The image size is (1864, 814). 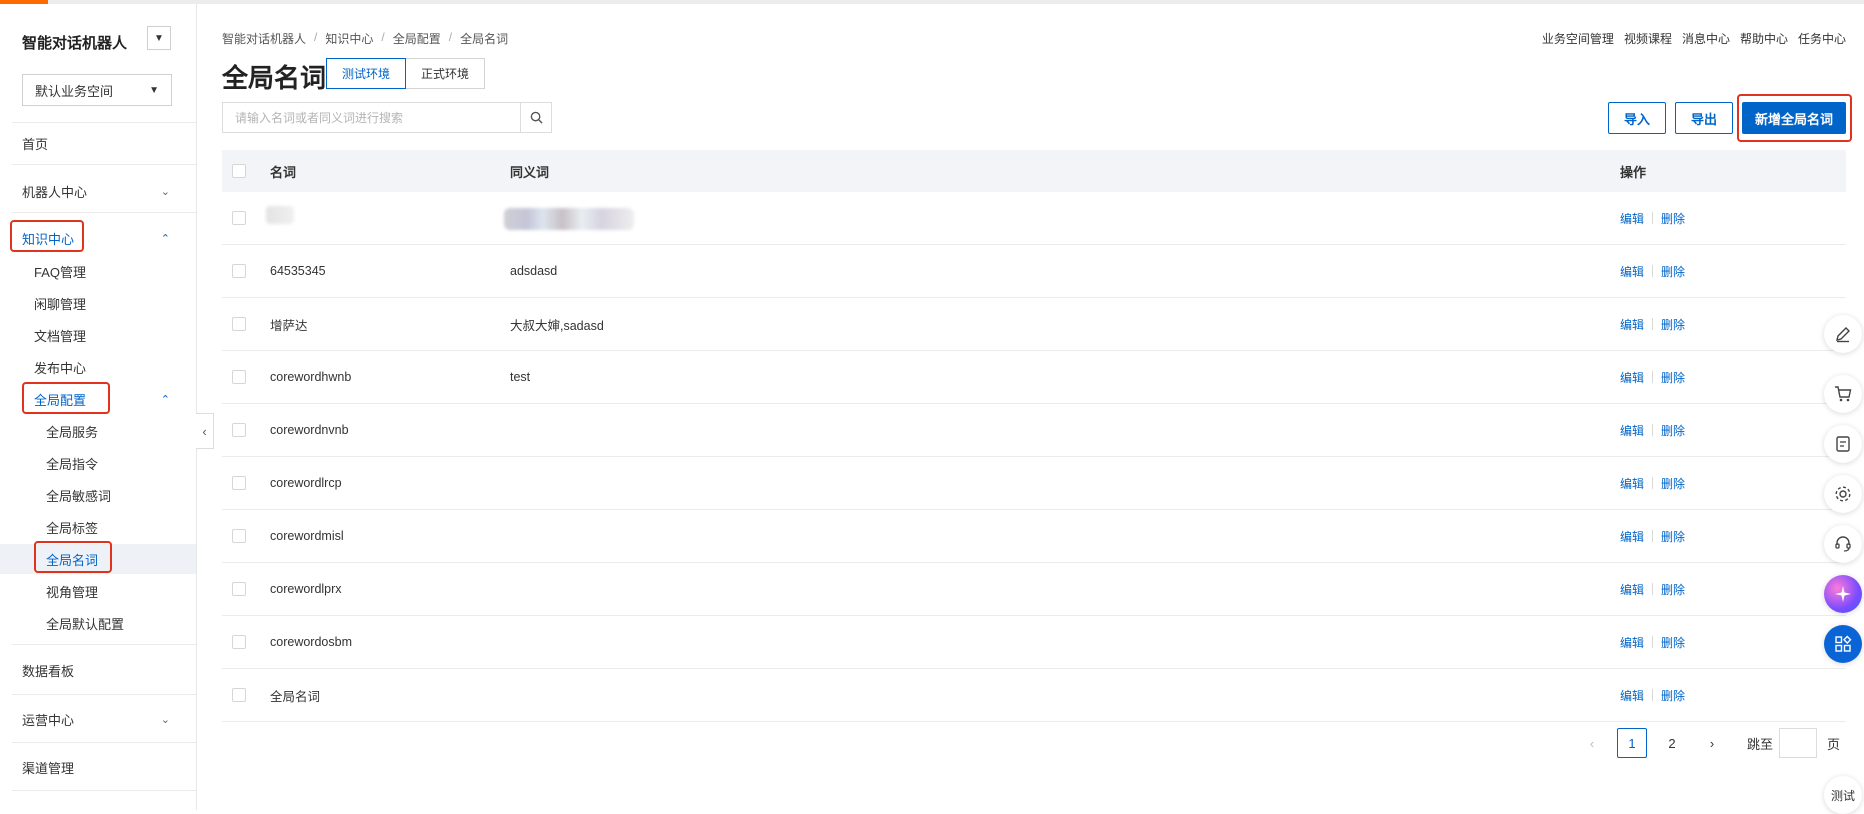 I want to click on support-float-button, so click(x=1843, y=544).